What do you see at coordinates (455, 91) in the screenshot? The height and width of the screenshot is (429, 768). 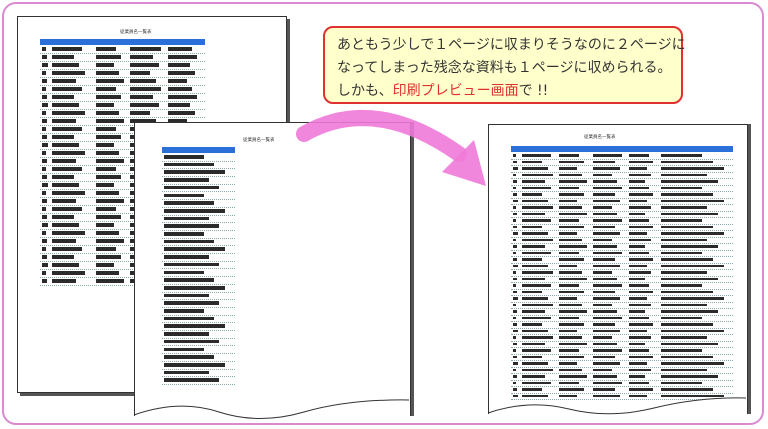 I see `print-preview-highlight: 印刷プレビュー画面` at bounding box center [455, 91].